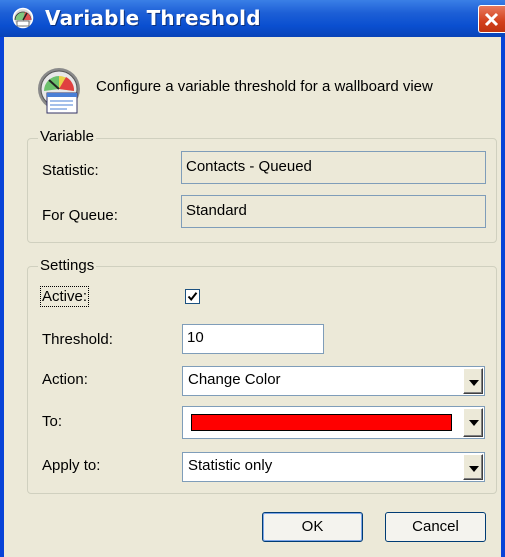  What do you see at coordinates (312, 527) in the screenshot?
I see `ok-button: OK` at bounding box center [312, 527].